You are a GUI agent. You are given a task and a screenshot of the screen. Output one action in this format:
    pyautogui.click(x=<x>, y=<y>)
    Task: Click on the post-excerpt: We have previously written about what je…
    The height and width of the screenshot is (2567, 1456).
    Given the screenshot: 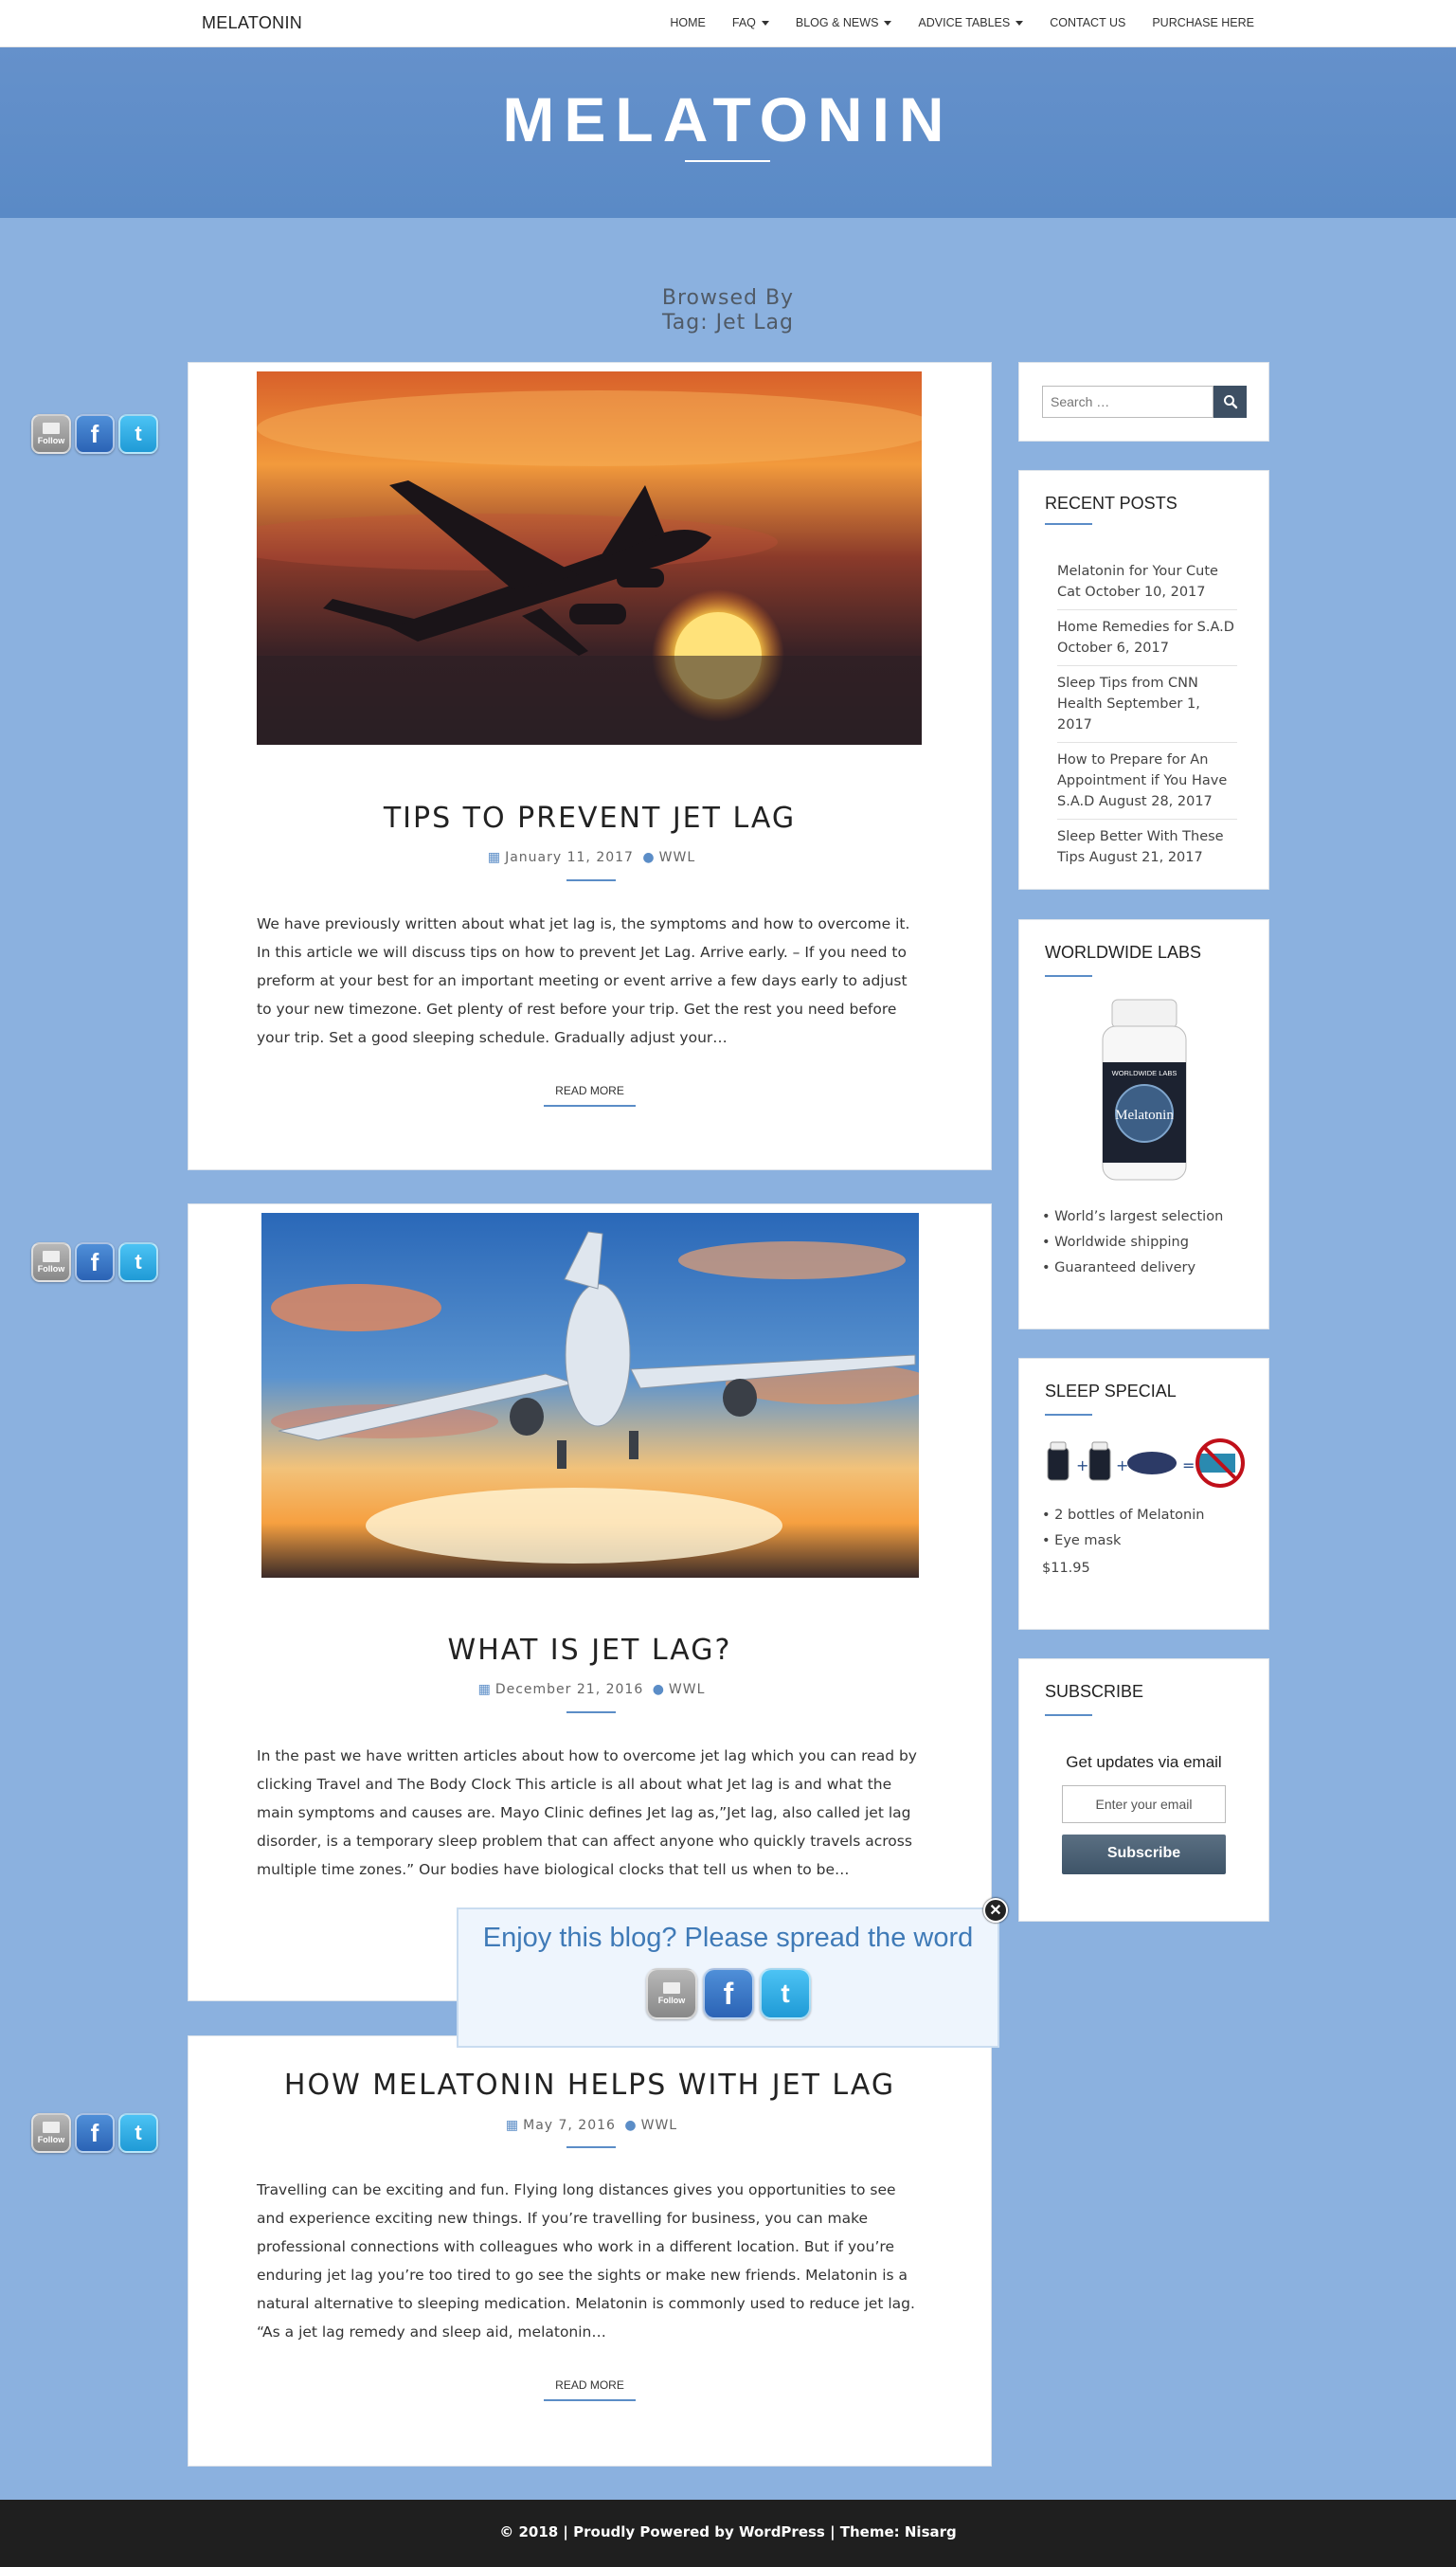 What is the action you would take?
    pyautogui.click(x=583, y=981)
    